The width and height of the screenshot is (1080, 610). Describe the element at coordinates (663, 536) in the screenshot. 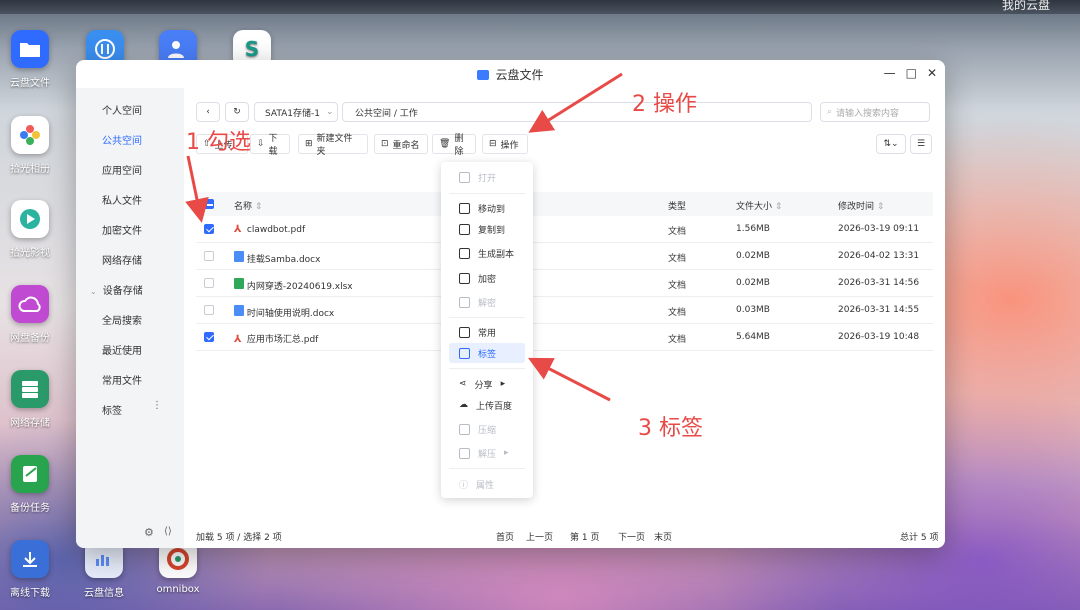

I see `last-page-link: 末页` at that location.